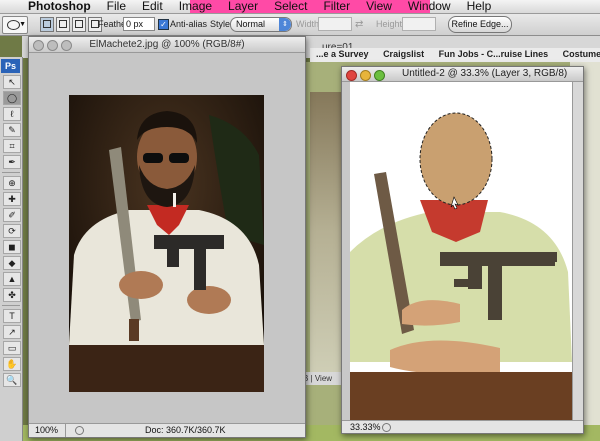 This screenshot has height=441, width=600. Describe the element at coordinates (494, 54) in the screenshot. I see `bookmark-fun-jobs: Fun Jobs - C...ruise Lines` at that location.